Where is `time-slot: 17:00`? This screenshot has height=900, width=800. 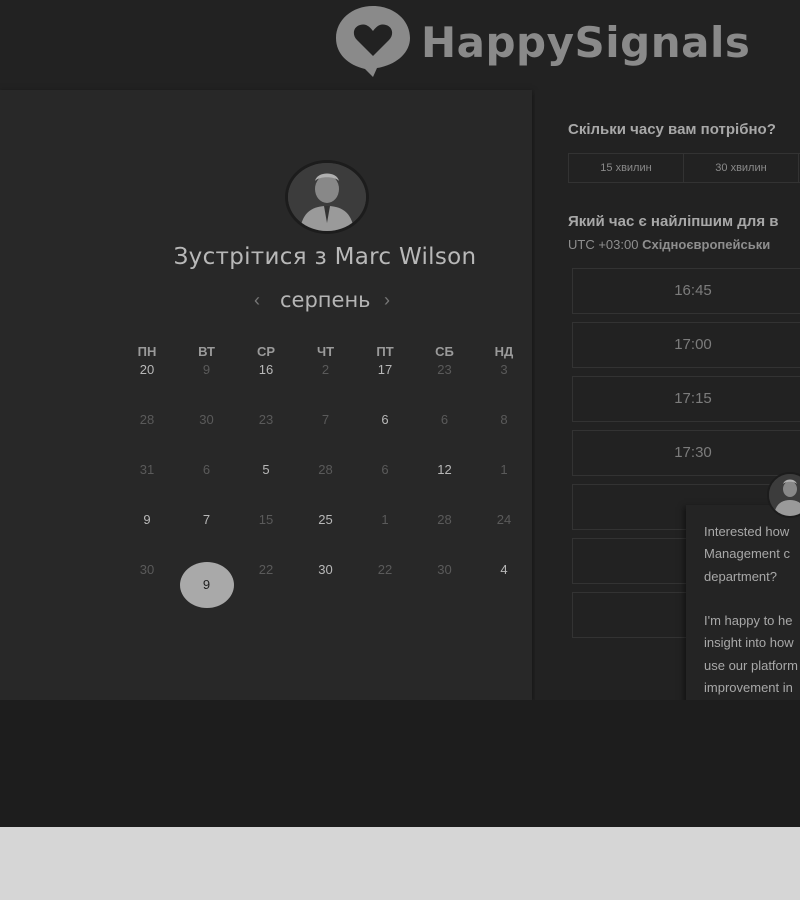 time-slot: 17:00 is located at coordinates (686, 345).